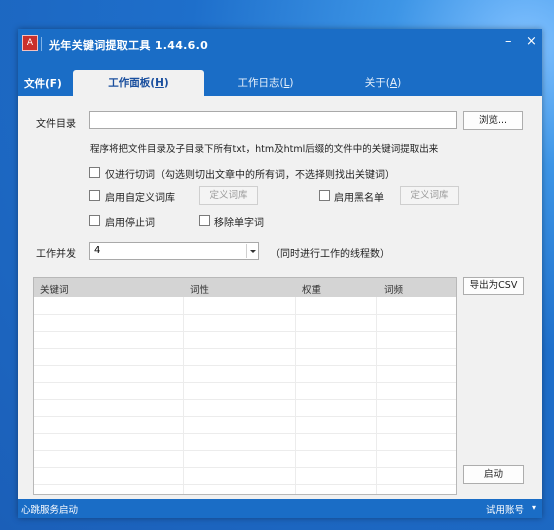 The height and width of the screenshot is (530, 554). Describe the element at coordinates (508, 42) in the screenshot. I see `minimize-button: –` at that location.